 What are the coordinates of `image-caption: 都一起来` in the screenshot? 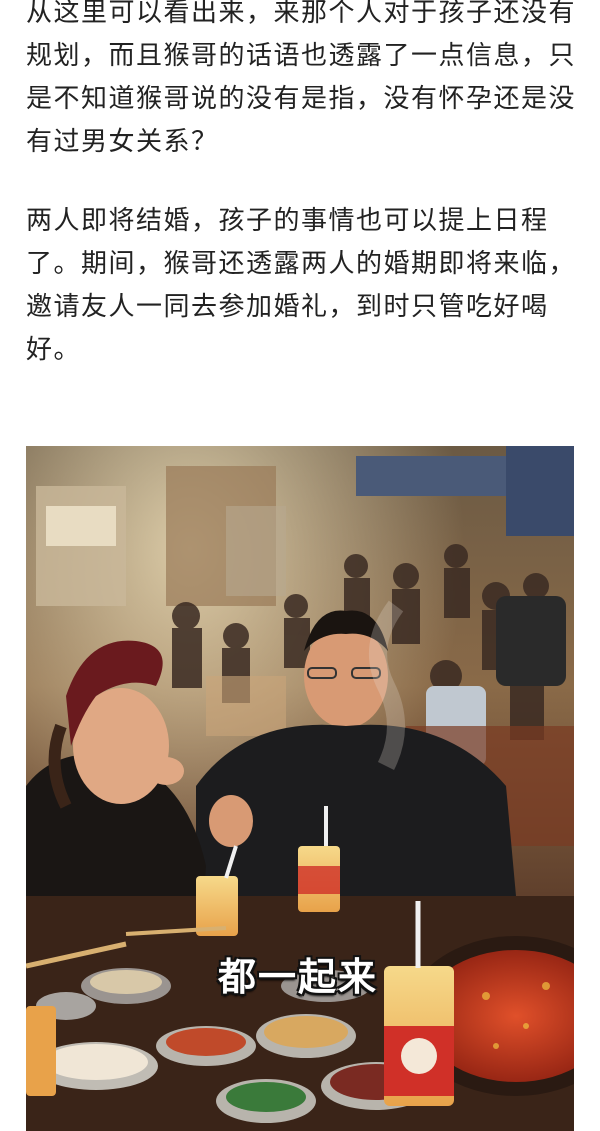 It's located at (298, 977).